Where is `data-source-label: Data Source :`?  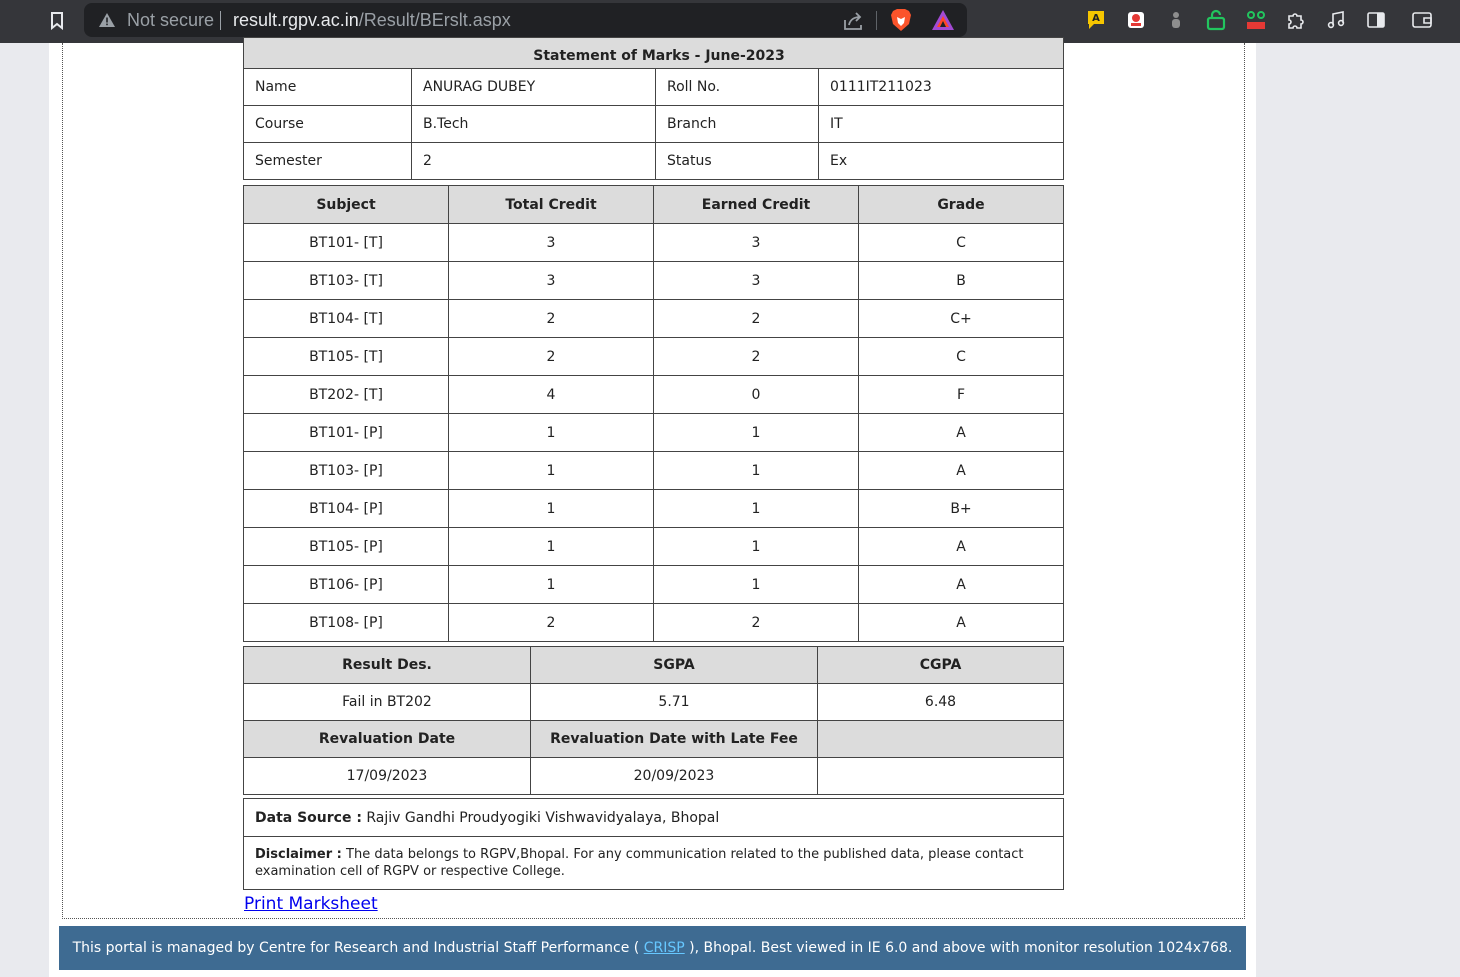
data-source-label: Data Source : is located at coordinates (308, 817).